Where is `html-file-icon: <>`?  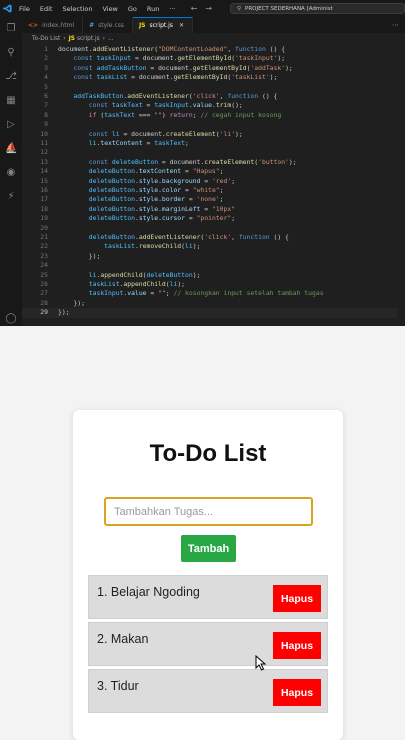
html-file-icon: <> is located at coordinates (33, 25).